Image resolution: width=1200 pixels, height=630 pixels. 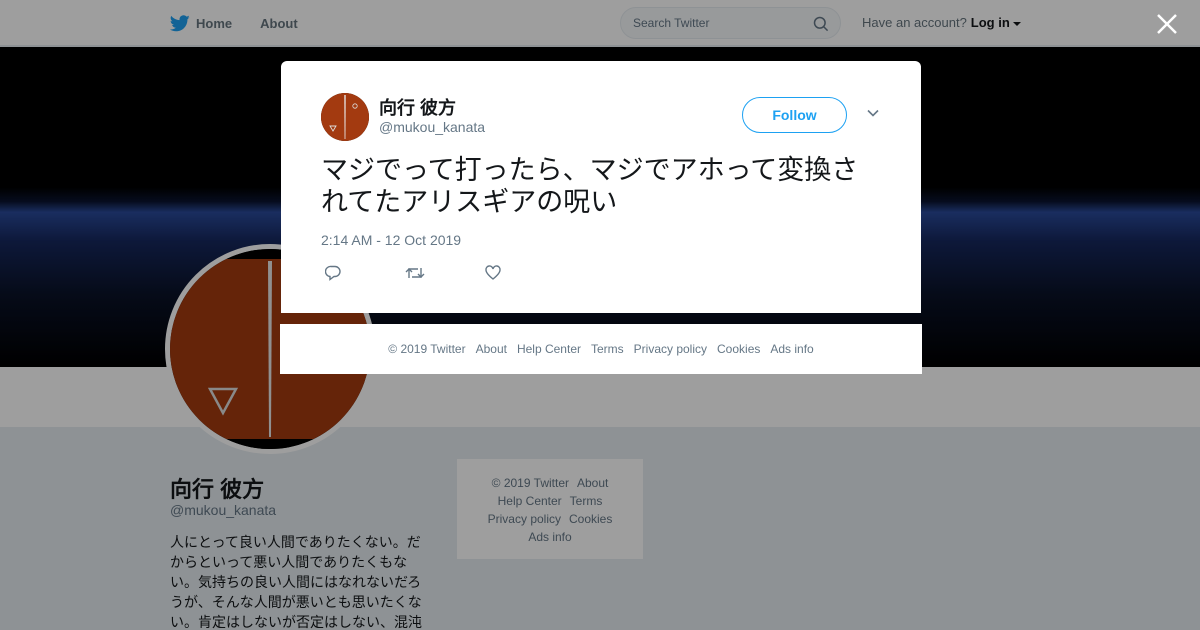 What do you see at coordinates (427, 349) in the screenshot?
I see `modal-footer-copyright: © 2019 Twitter` at bounding box center [427, 349].